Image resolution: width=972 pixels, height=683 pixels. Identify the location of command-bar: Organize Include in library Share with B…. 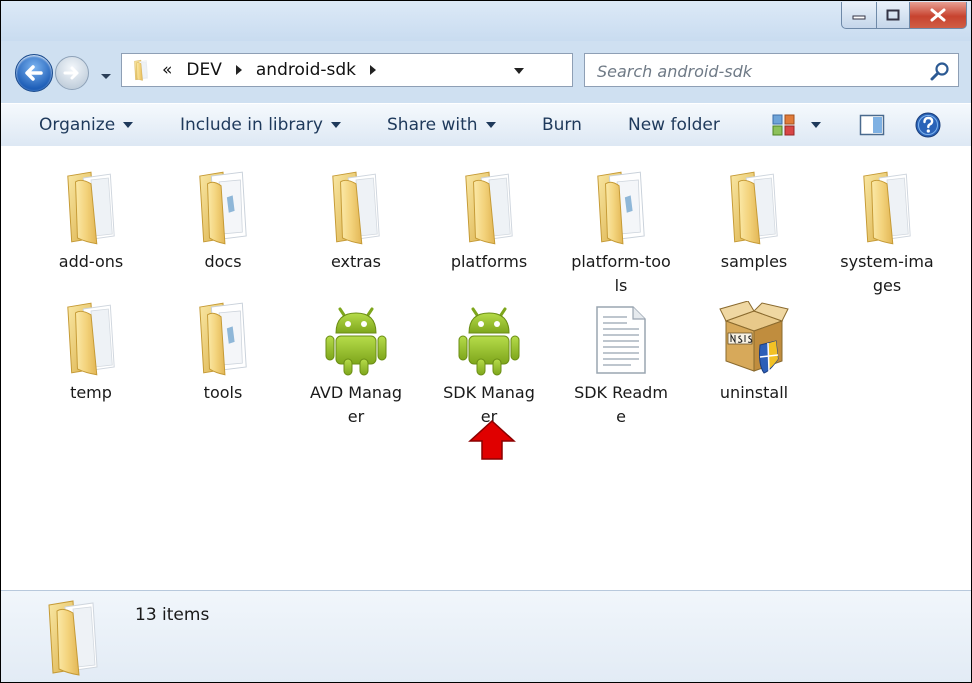
(486, 125).